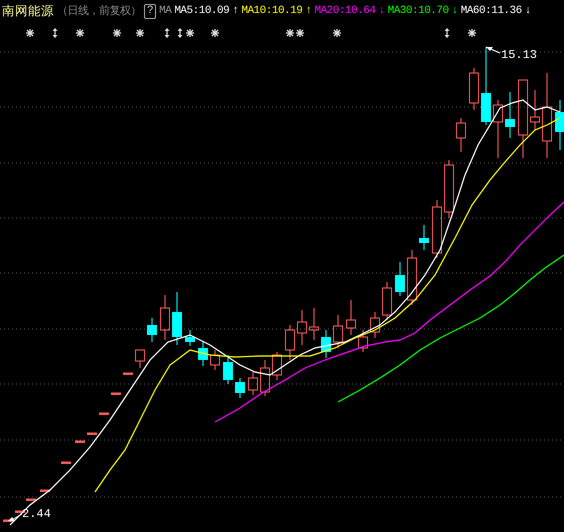  What do you see at coordinates (345, 11) in the screenshot?
I see `moving-average-value: MA20:10.64` at bounding box center [345, 11].